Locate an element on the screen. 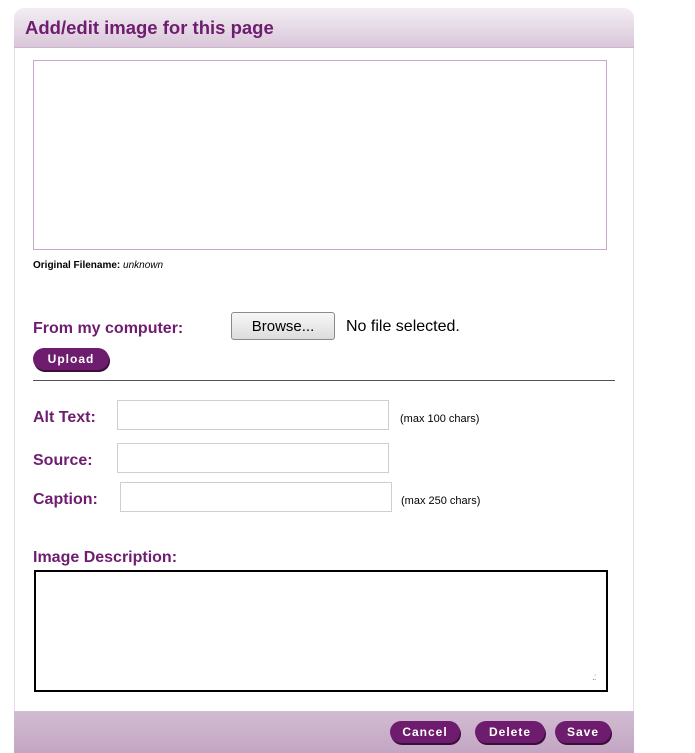 This screenshot has height=753, width=695. upload-button: Upload is located at coordinates (71, 359).